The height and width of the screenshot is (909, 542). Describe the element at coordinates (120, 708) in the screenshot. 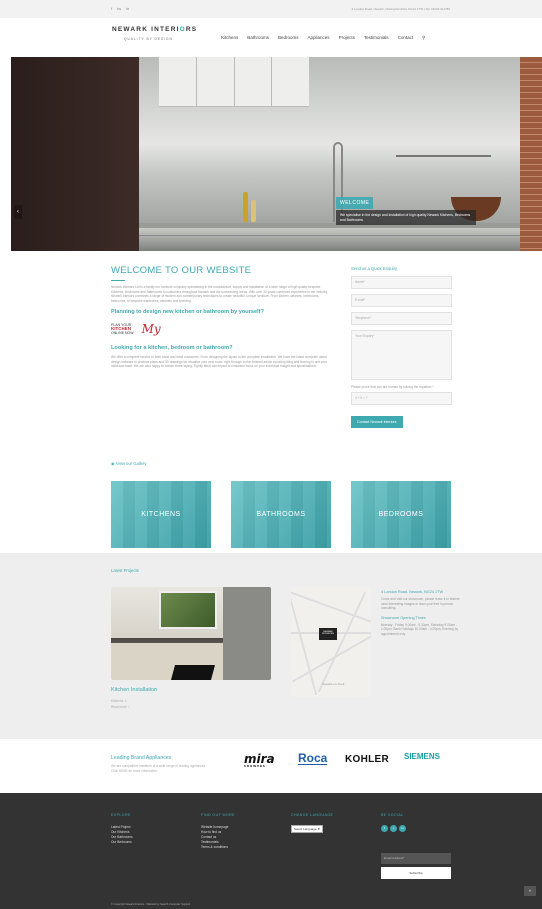

I see `read-more-link: Read more ›` at that location.